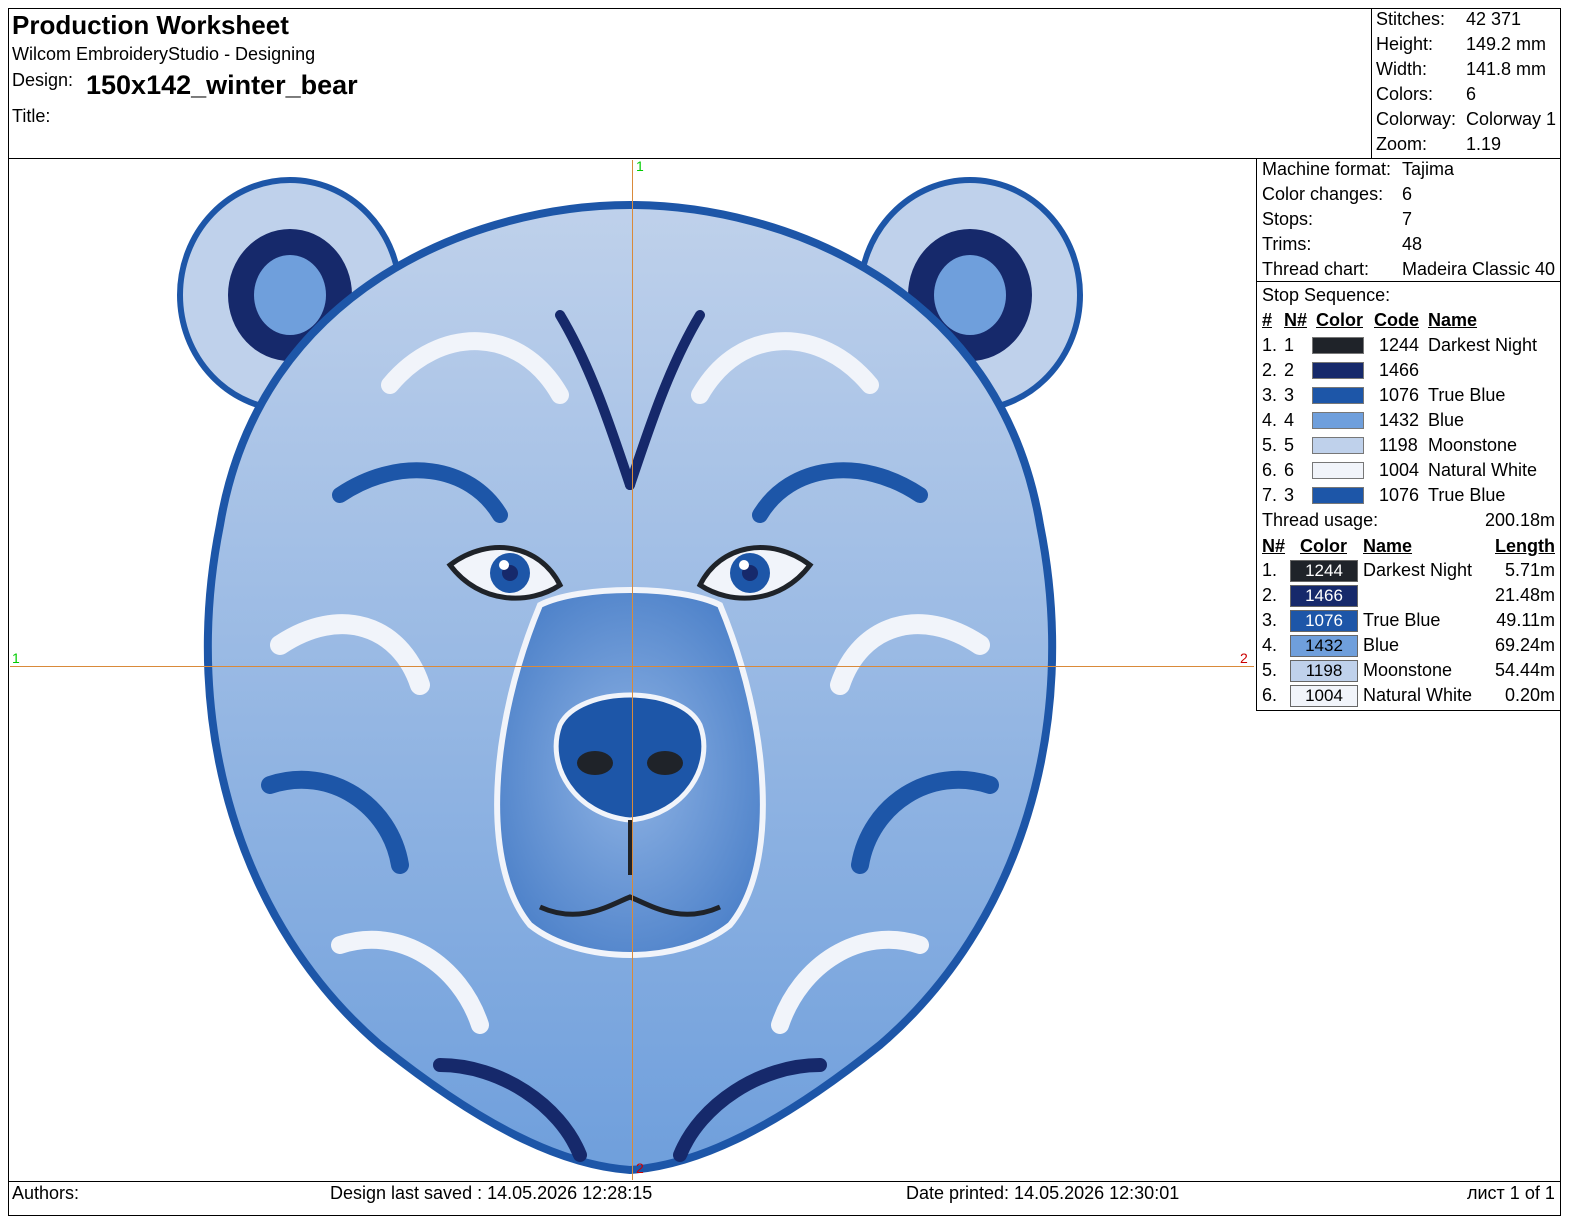 The width and height of the screenshot is (1584, 1224). Describe the element at coordinates (1529, 570) in the screenshot. I see `usage-length: 5.71m` at that location.